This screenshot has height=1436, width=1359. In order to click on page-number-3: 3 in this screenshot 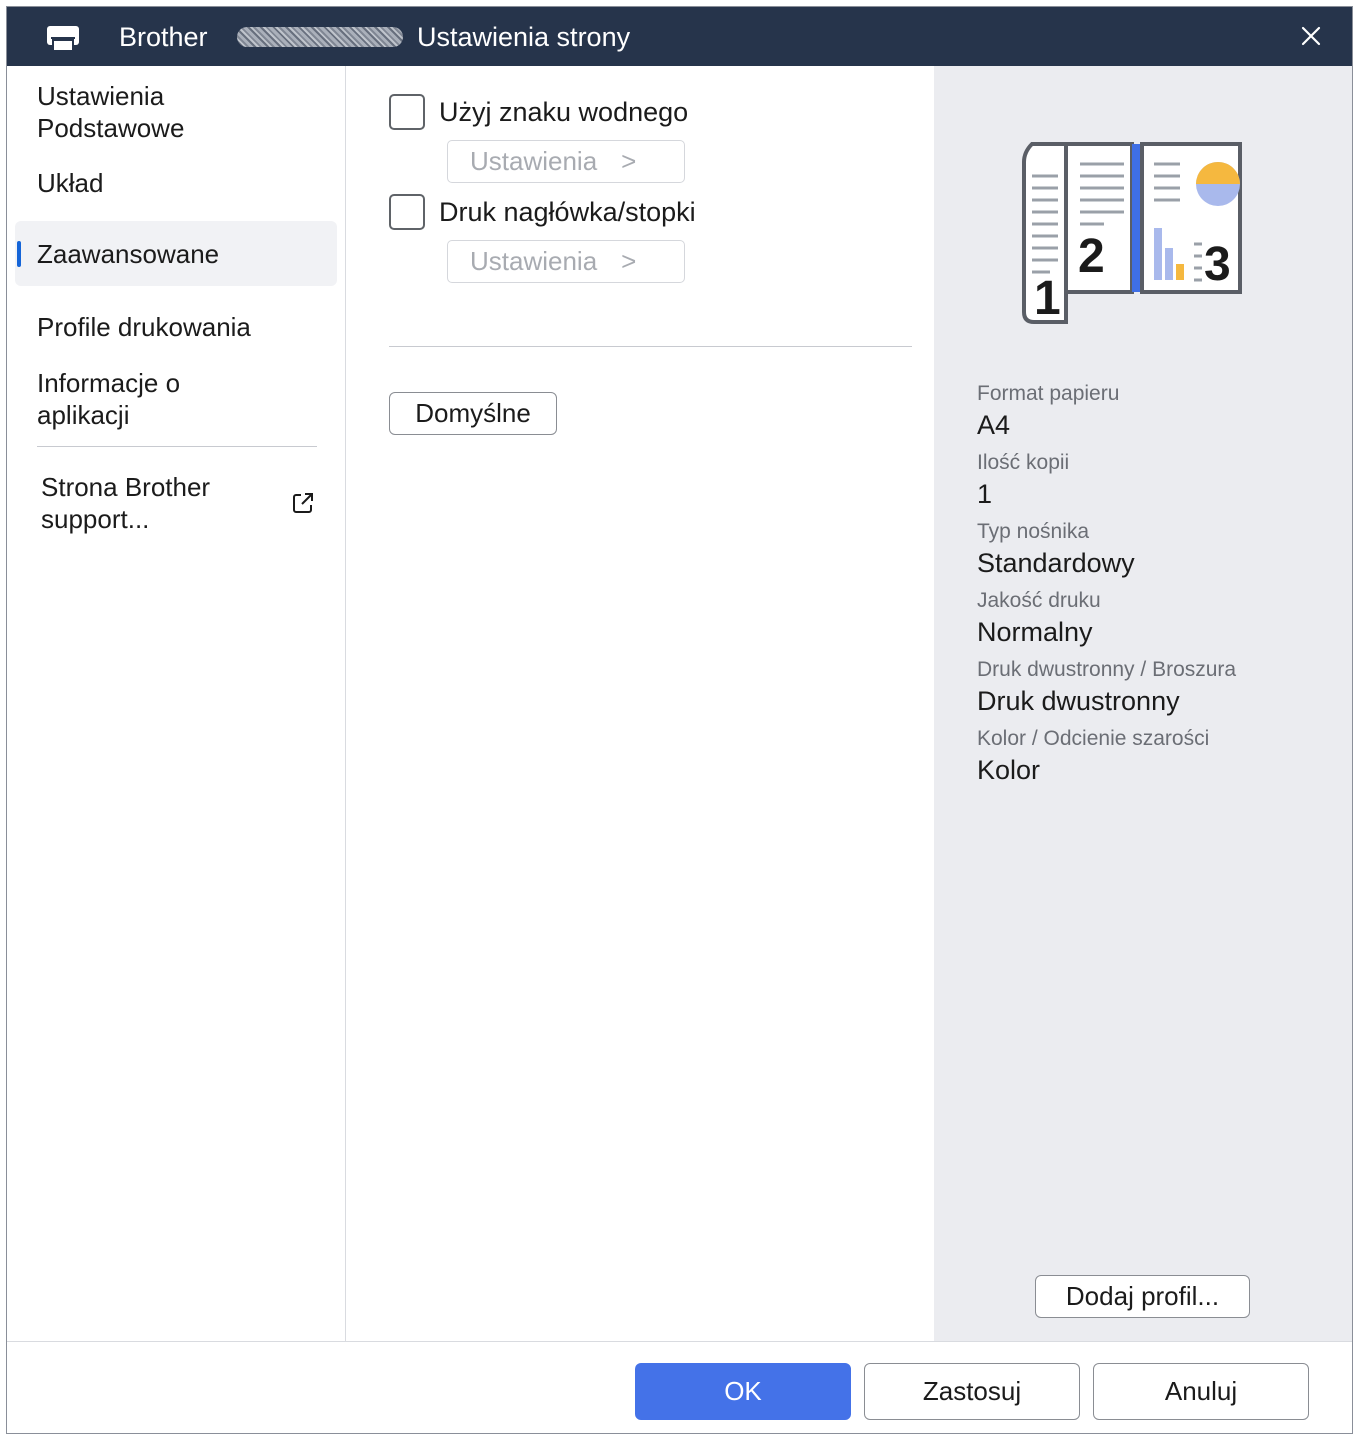, I will do `click(1217, 264)`.